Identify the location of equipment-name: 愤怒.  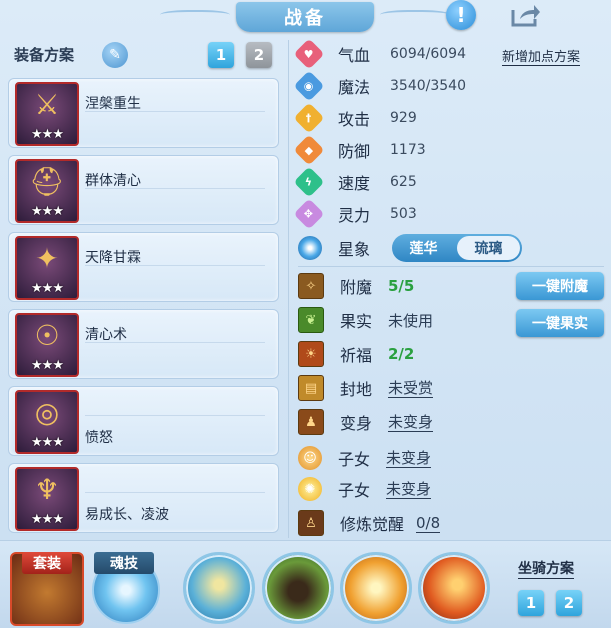
(99, 438).